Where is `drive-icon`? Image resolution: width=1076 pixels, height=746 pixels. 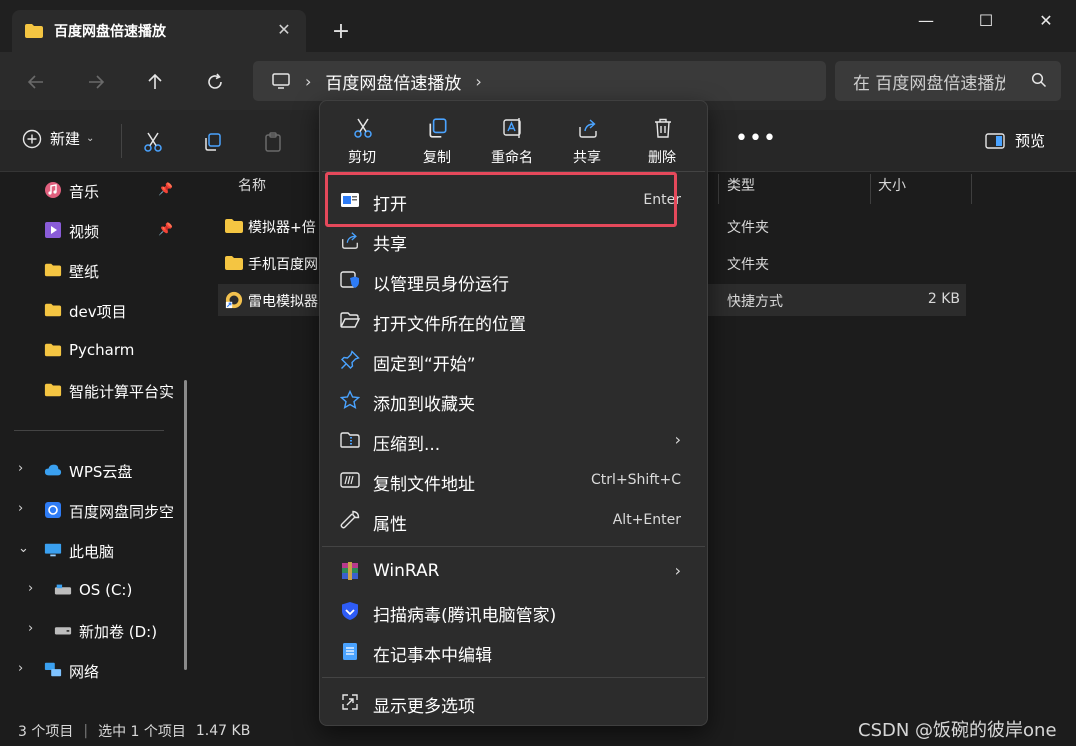 drive-icon is located at coordinates (63, 631).